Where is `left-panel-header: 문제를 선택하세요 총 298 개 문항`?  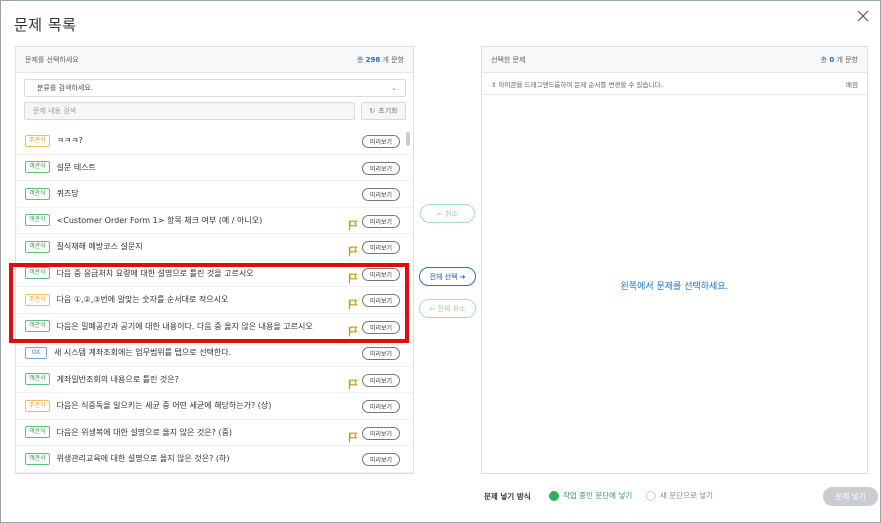
left-panel-header: 문제를 선택하세요 총 298 개 문항 is located at coordinates (214, 60).